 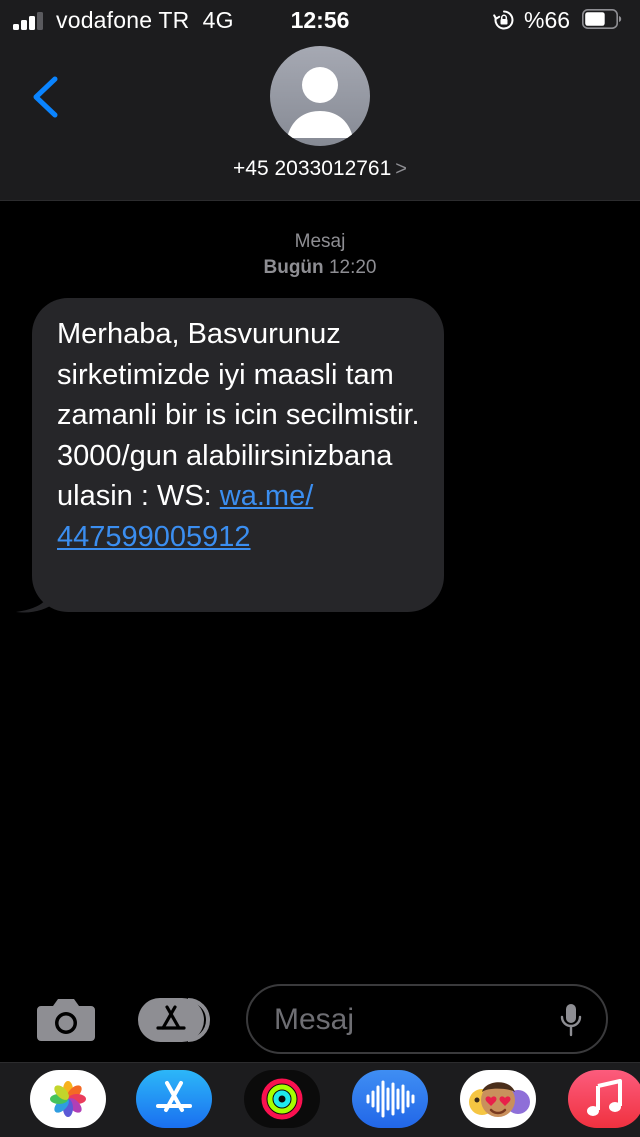 I want to click on timestamp: Bugün 12:20, so click(x=320, y=268).